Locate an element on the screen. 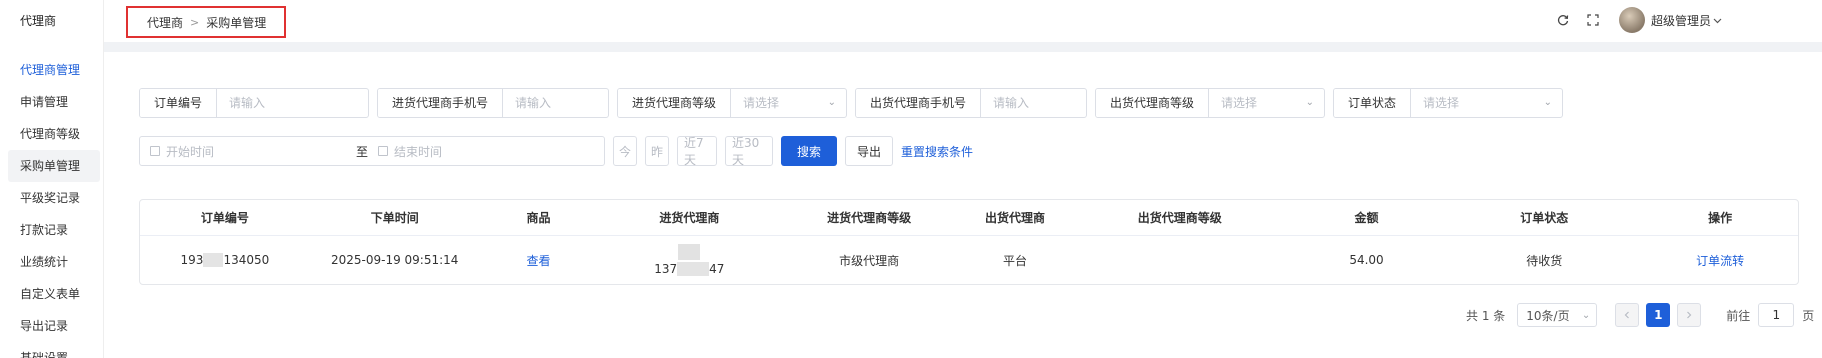 The width and height of the screenshot is (1822, 358). status-filter: 订单状态 请选择 ⌄ is located at coordinates (1448, 103).